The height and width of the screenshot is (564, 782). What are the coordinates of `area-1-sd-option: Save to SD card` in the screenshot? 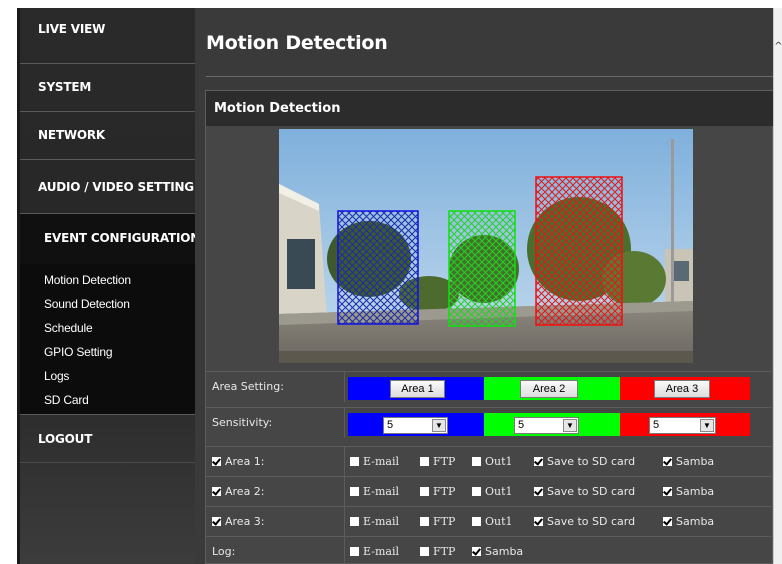 It's located at (584, 461).